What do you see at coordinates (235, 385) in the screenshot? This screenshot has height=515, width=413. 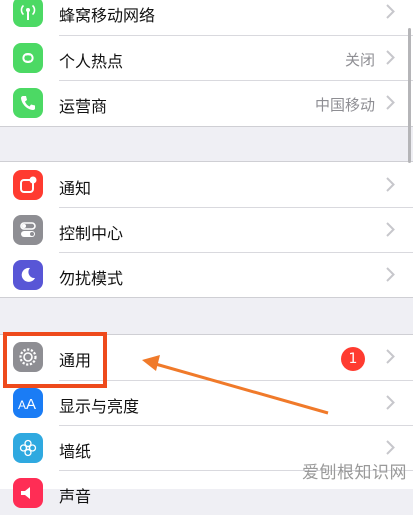 I see `annotation-arrow` at bounding box center [235, 385].